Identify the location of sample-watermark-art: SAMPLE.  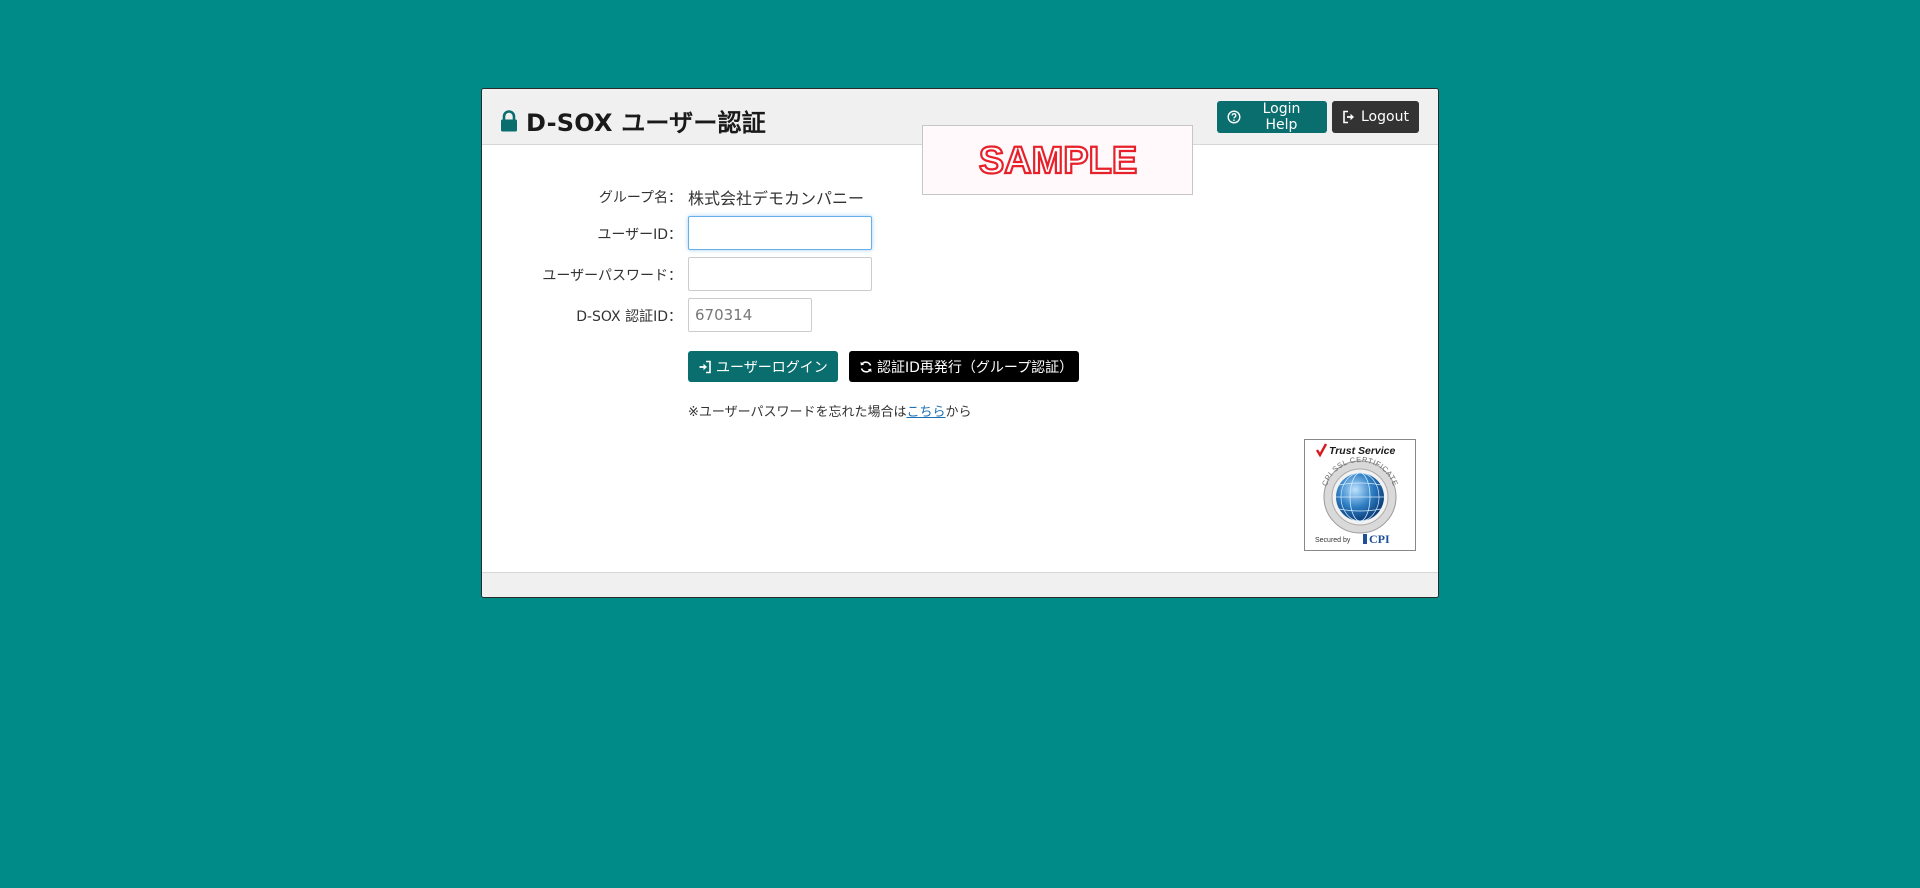
(1057, 161).